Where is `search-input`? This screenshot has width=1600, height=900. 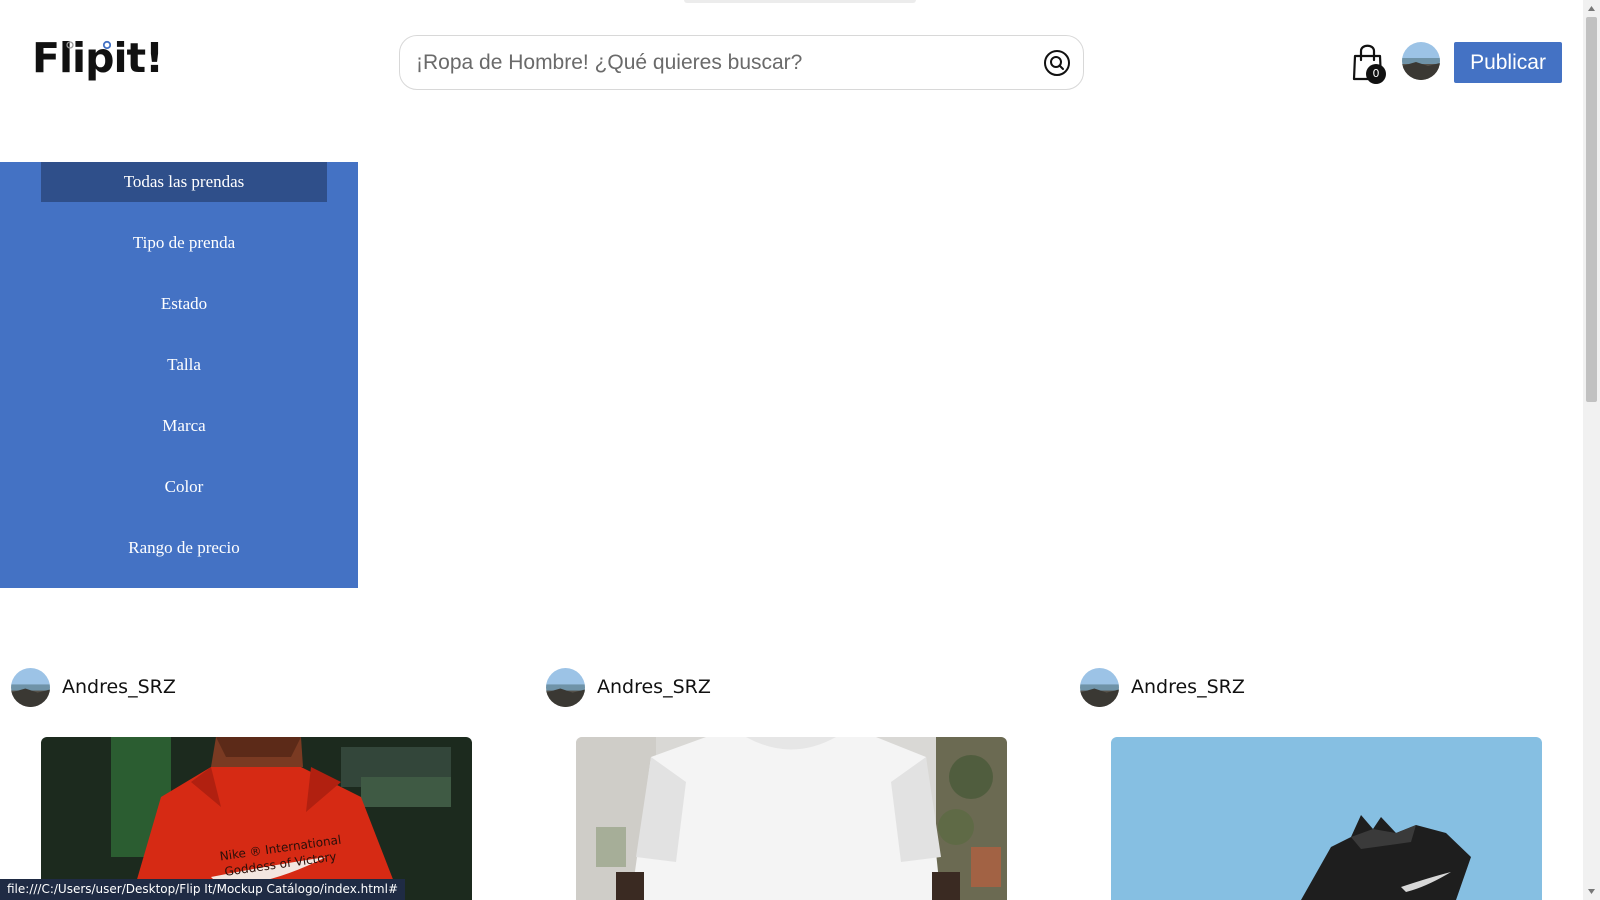
search-input is located at coordinates (716, 63).